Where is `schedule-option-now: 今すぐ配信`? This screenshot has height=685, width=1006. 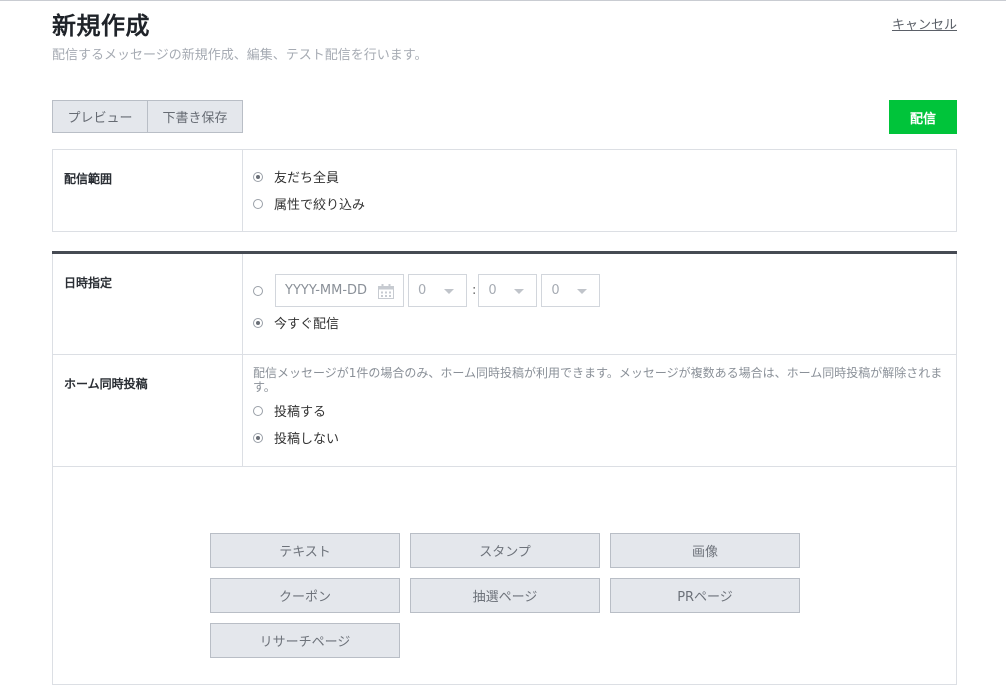 schedule-option-now: 今すぐ配信 is located at coordinates (599, 322).